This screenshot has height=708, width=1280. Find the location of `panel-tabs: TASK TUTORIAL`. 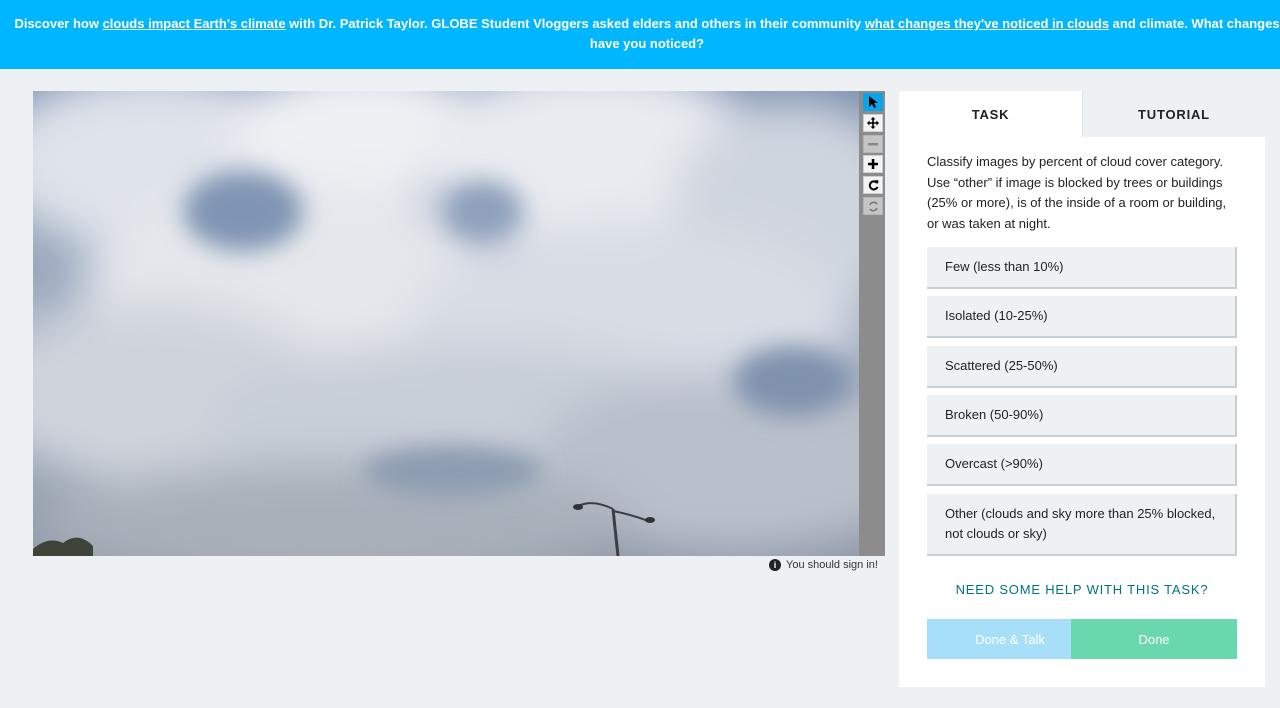

panel-tabs: TASK TUTORIAL is located at coordinates (1082, 114).